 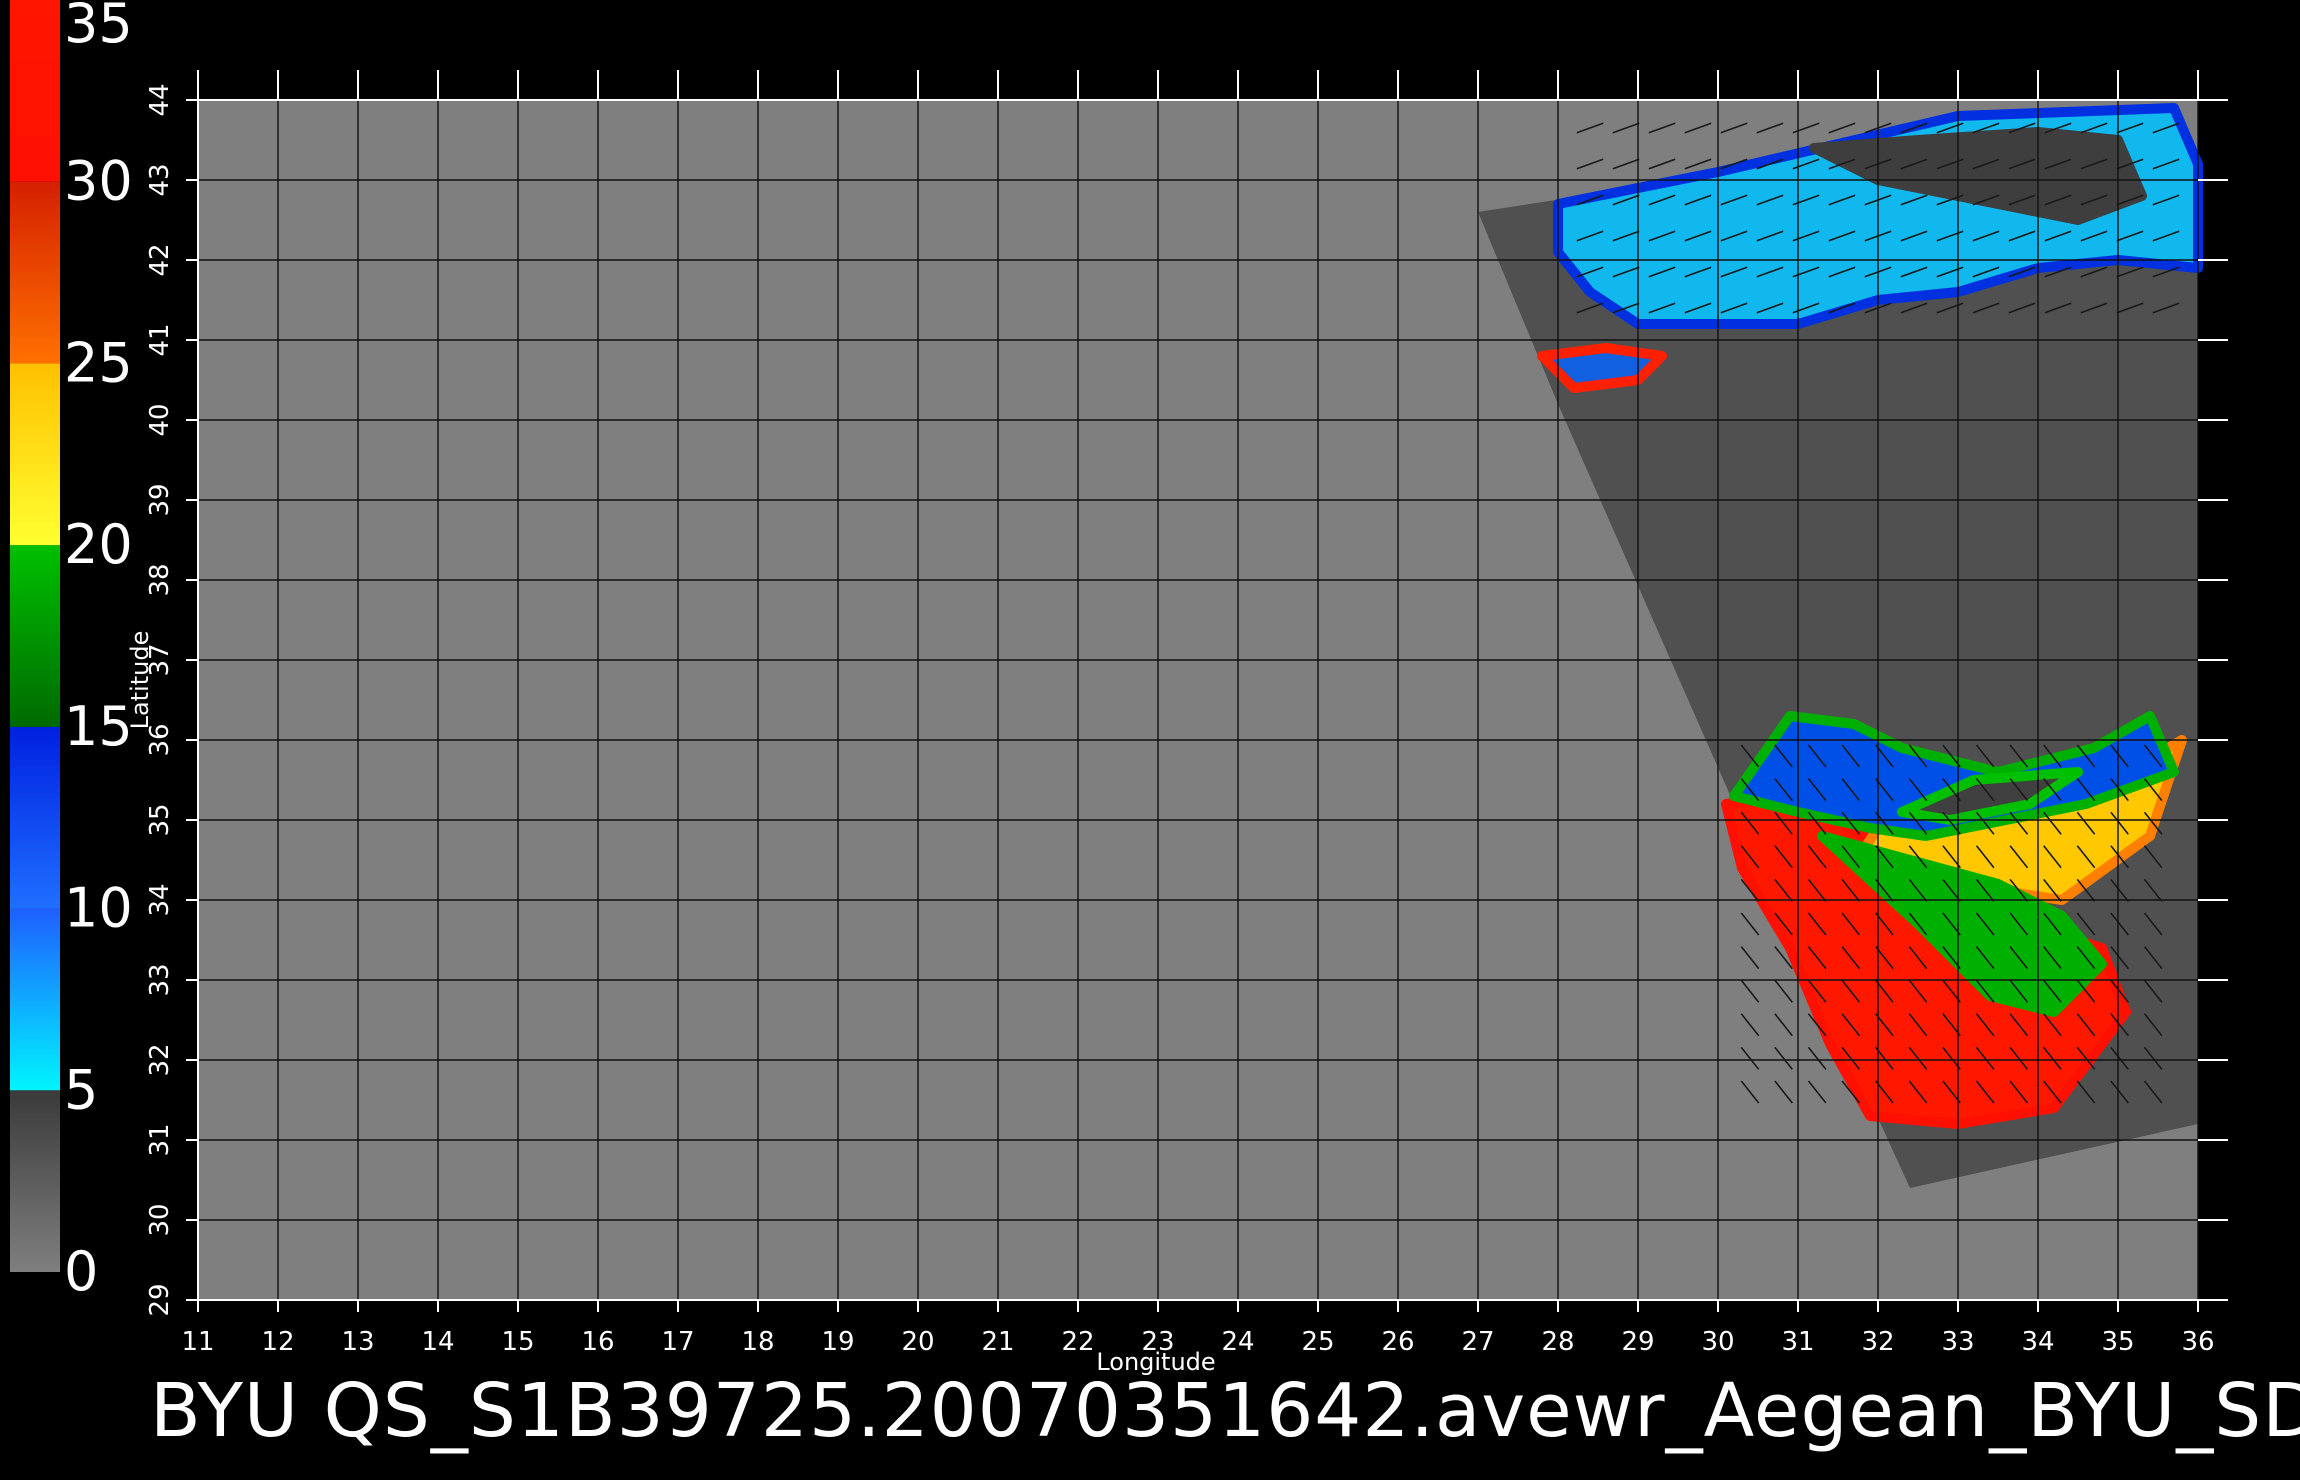 What do you see at coordinates (160, 99) in the screenshot?
I see `y-tick-label: 44` at bounding box center [160, 99].